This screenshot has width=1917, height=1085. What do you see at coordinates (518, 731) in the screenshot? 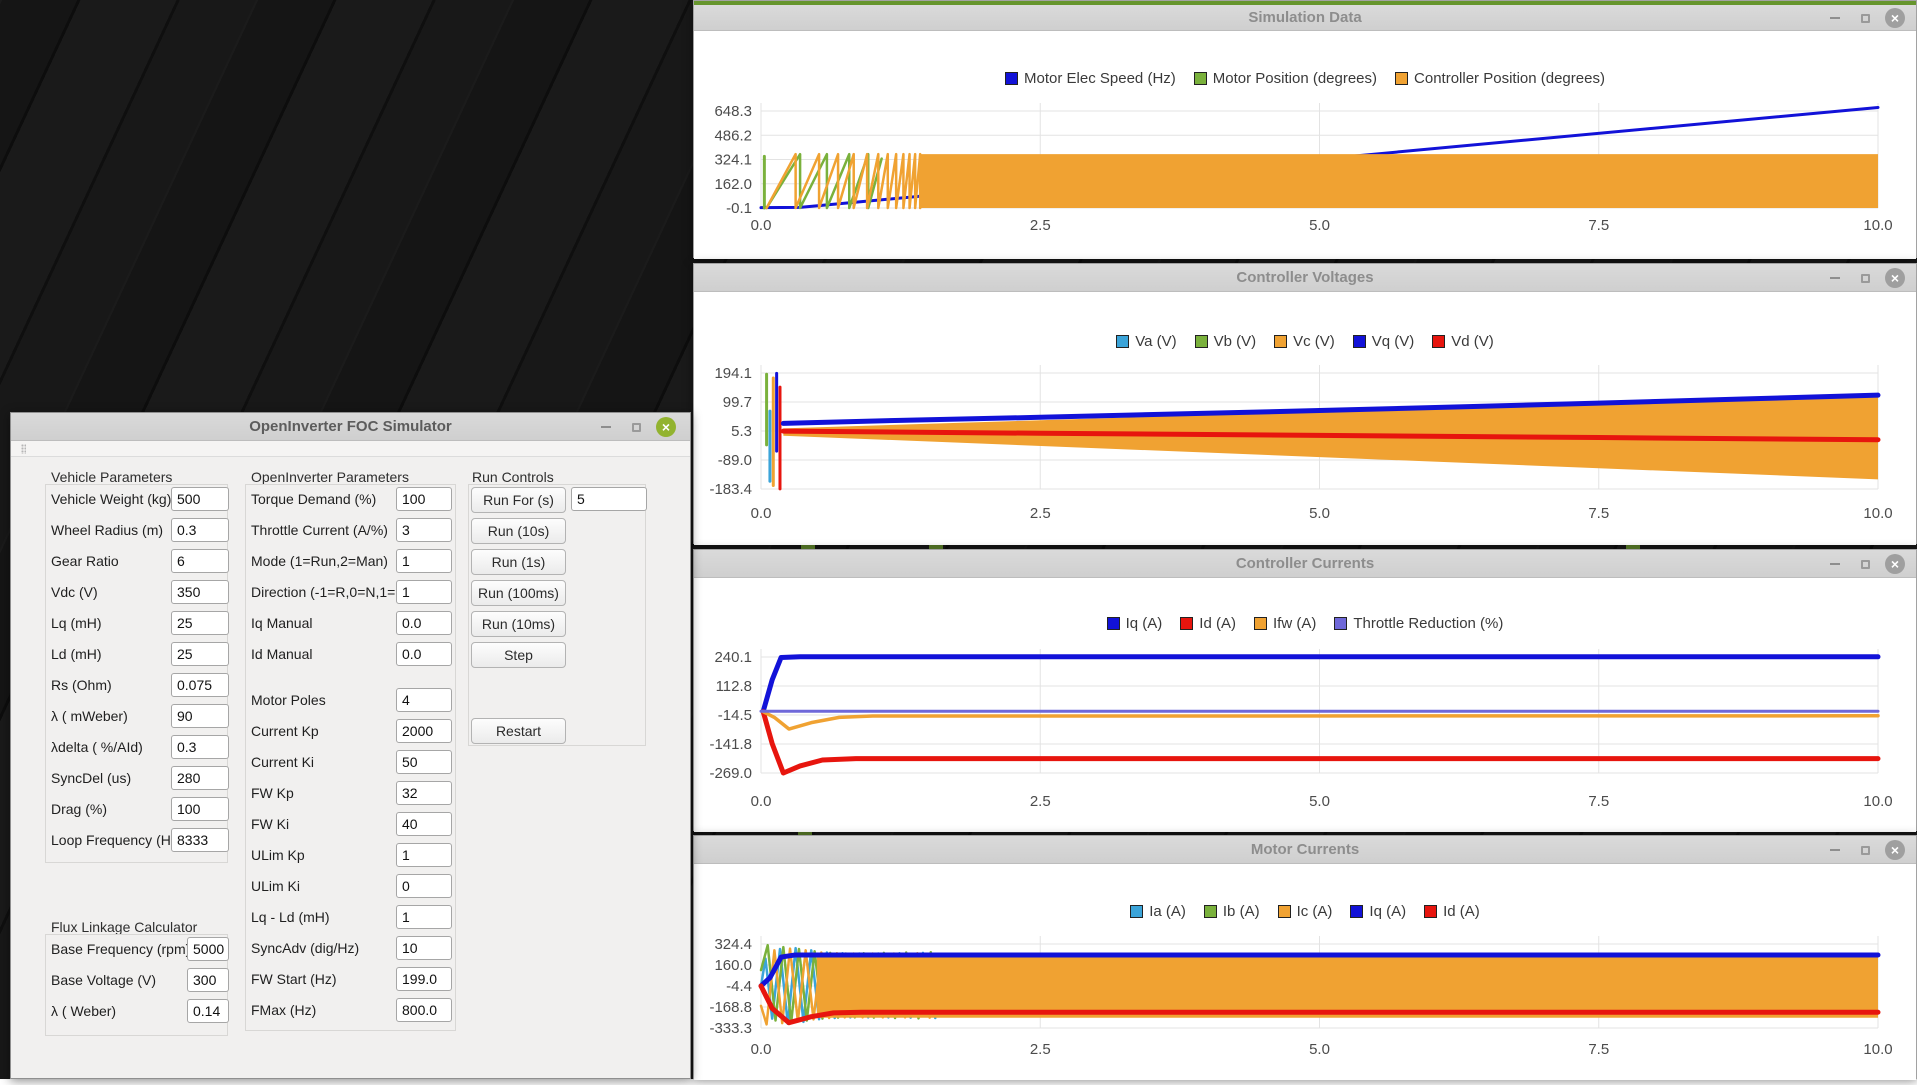
I see `restart-button: Restart` at bounding box center [518, 731].